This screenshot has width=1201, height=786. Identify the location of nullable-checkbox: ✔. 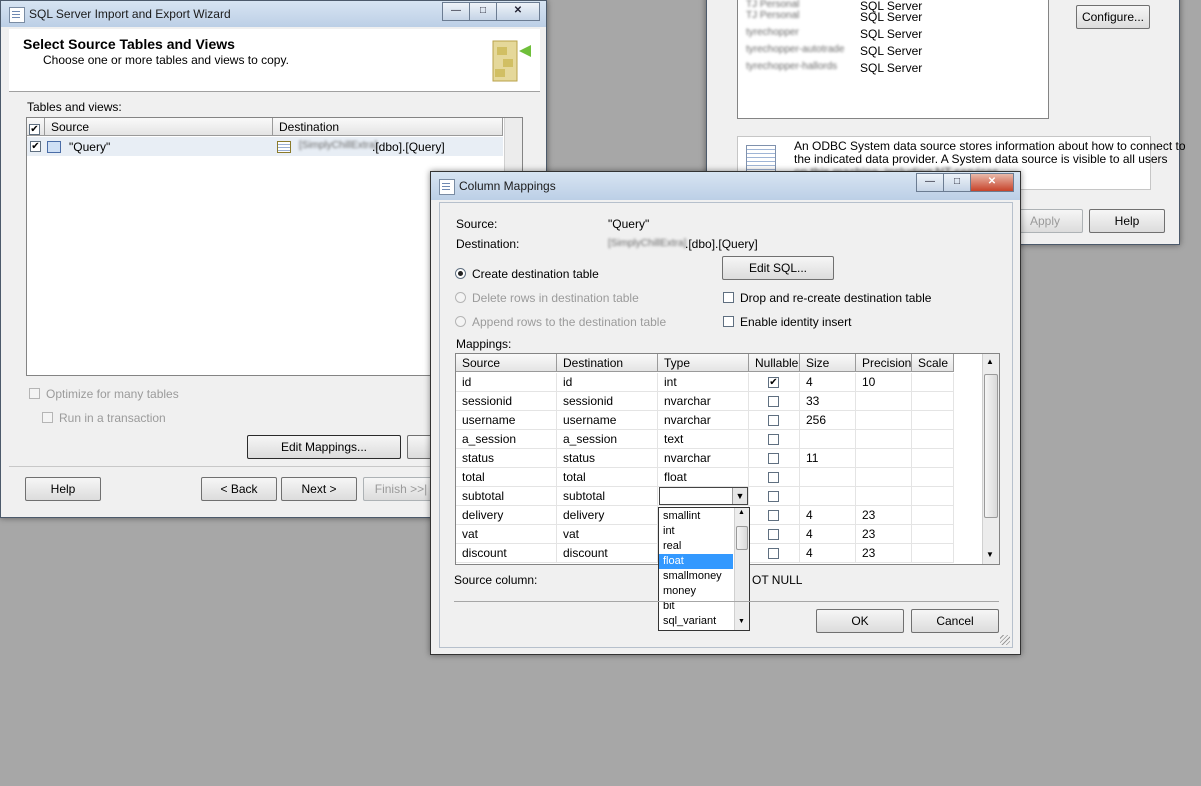
(773, 382).